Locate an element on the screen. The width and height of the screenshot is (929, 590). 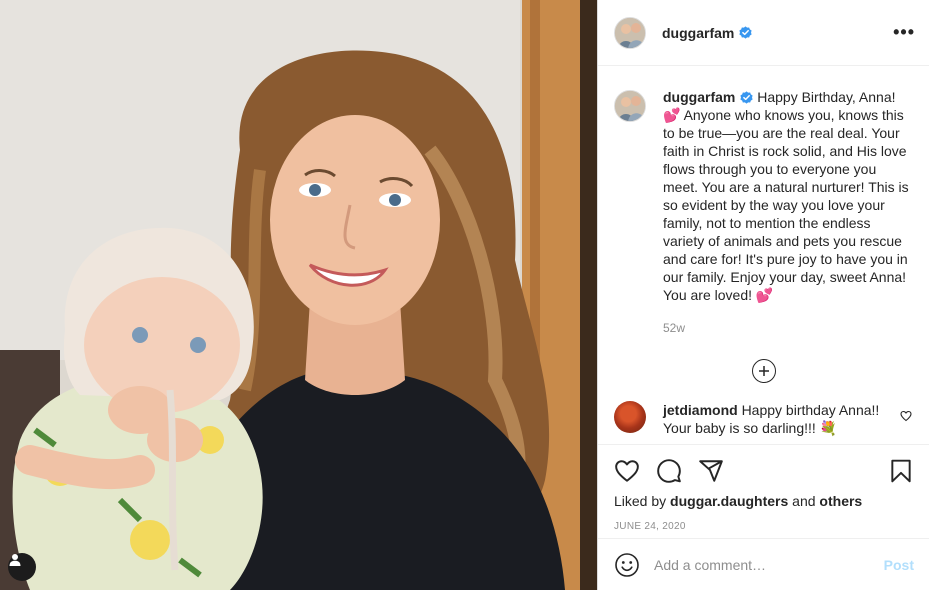
post-header: duggarfam ••• is located at coordinates (763, 33).